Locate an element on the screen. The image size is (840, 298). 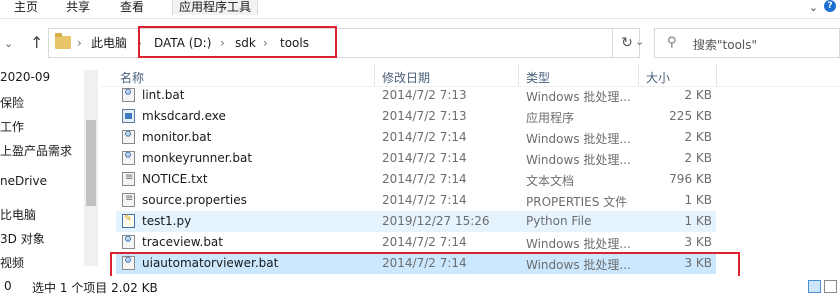
chevron-right-icon: › is located at coordinates (79, 43).